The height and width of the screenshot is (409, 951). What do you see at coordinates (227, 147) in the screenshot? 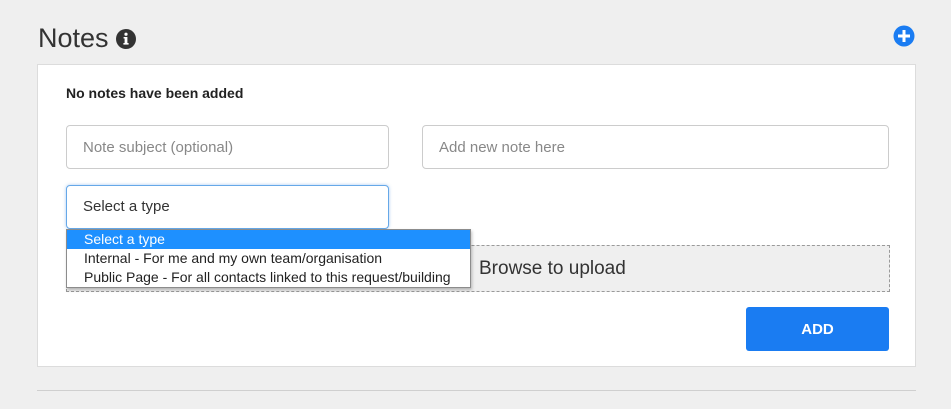
I see `note-subject-input` at bounding box center [227, 147].